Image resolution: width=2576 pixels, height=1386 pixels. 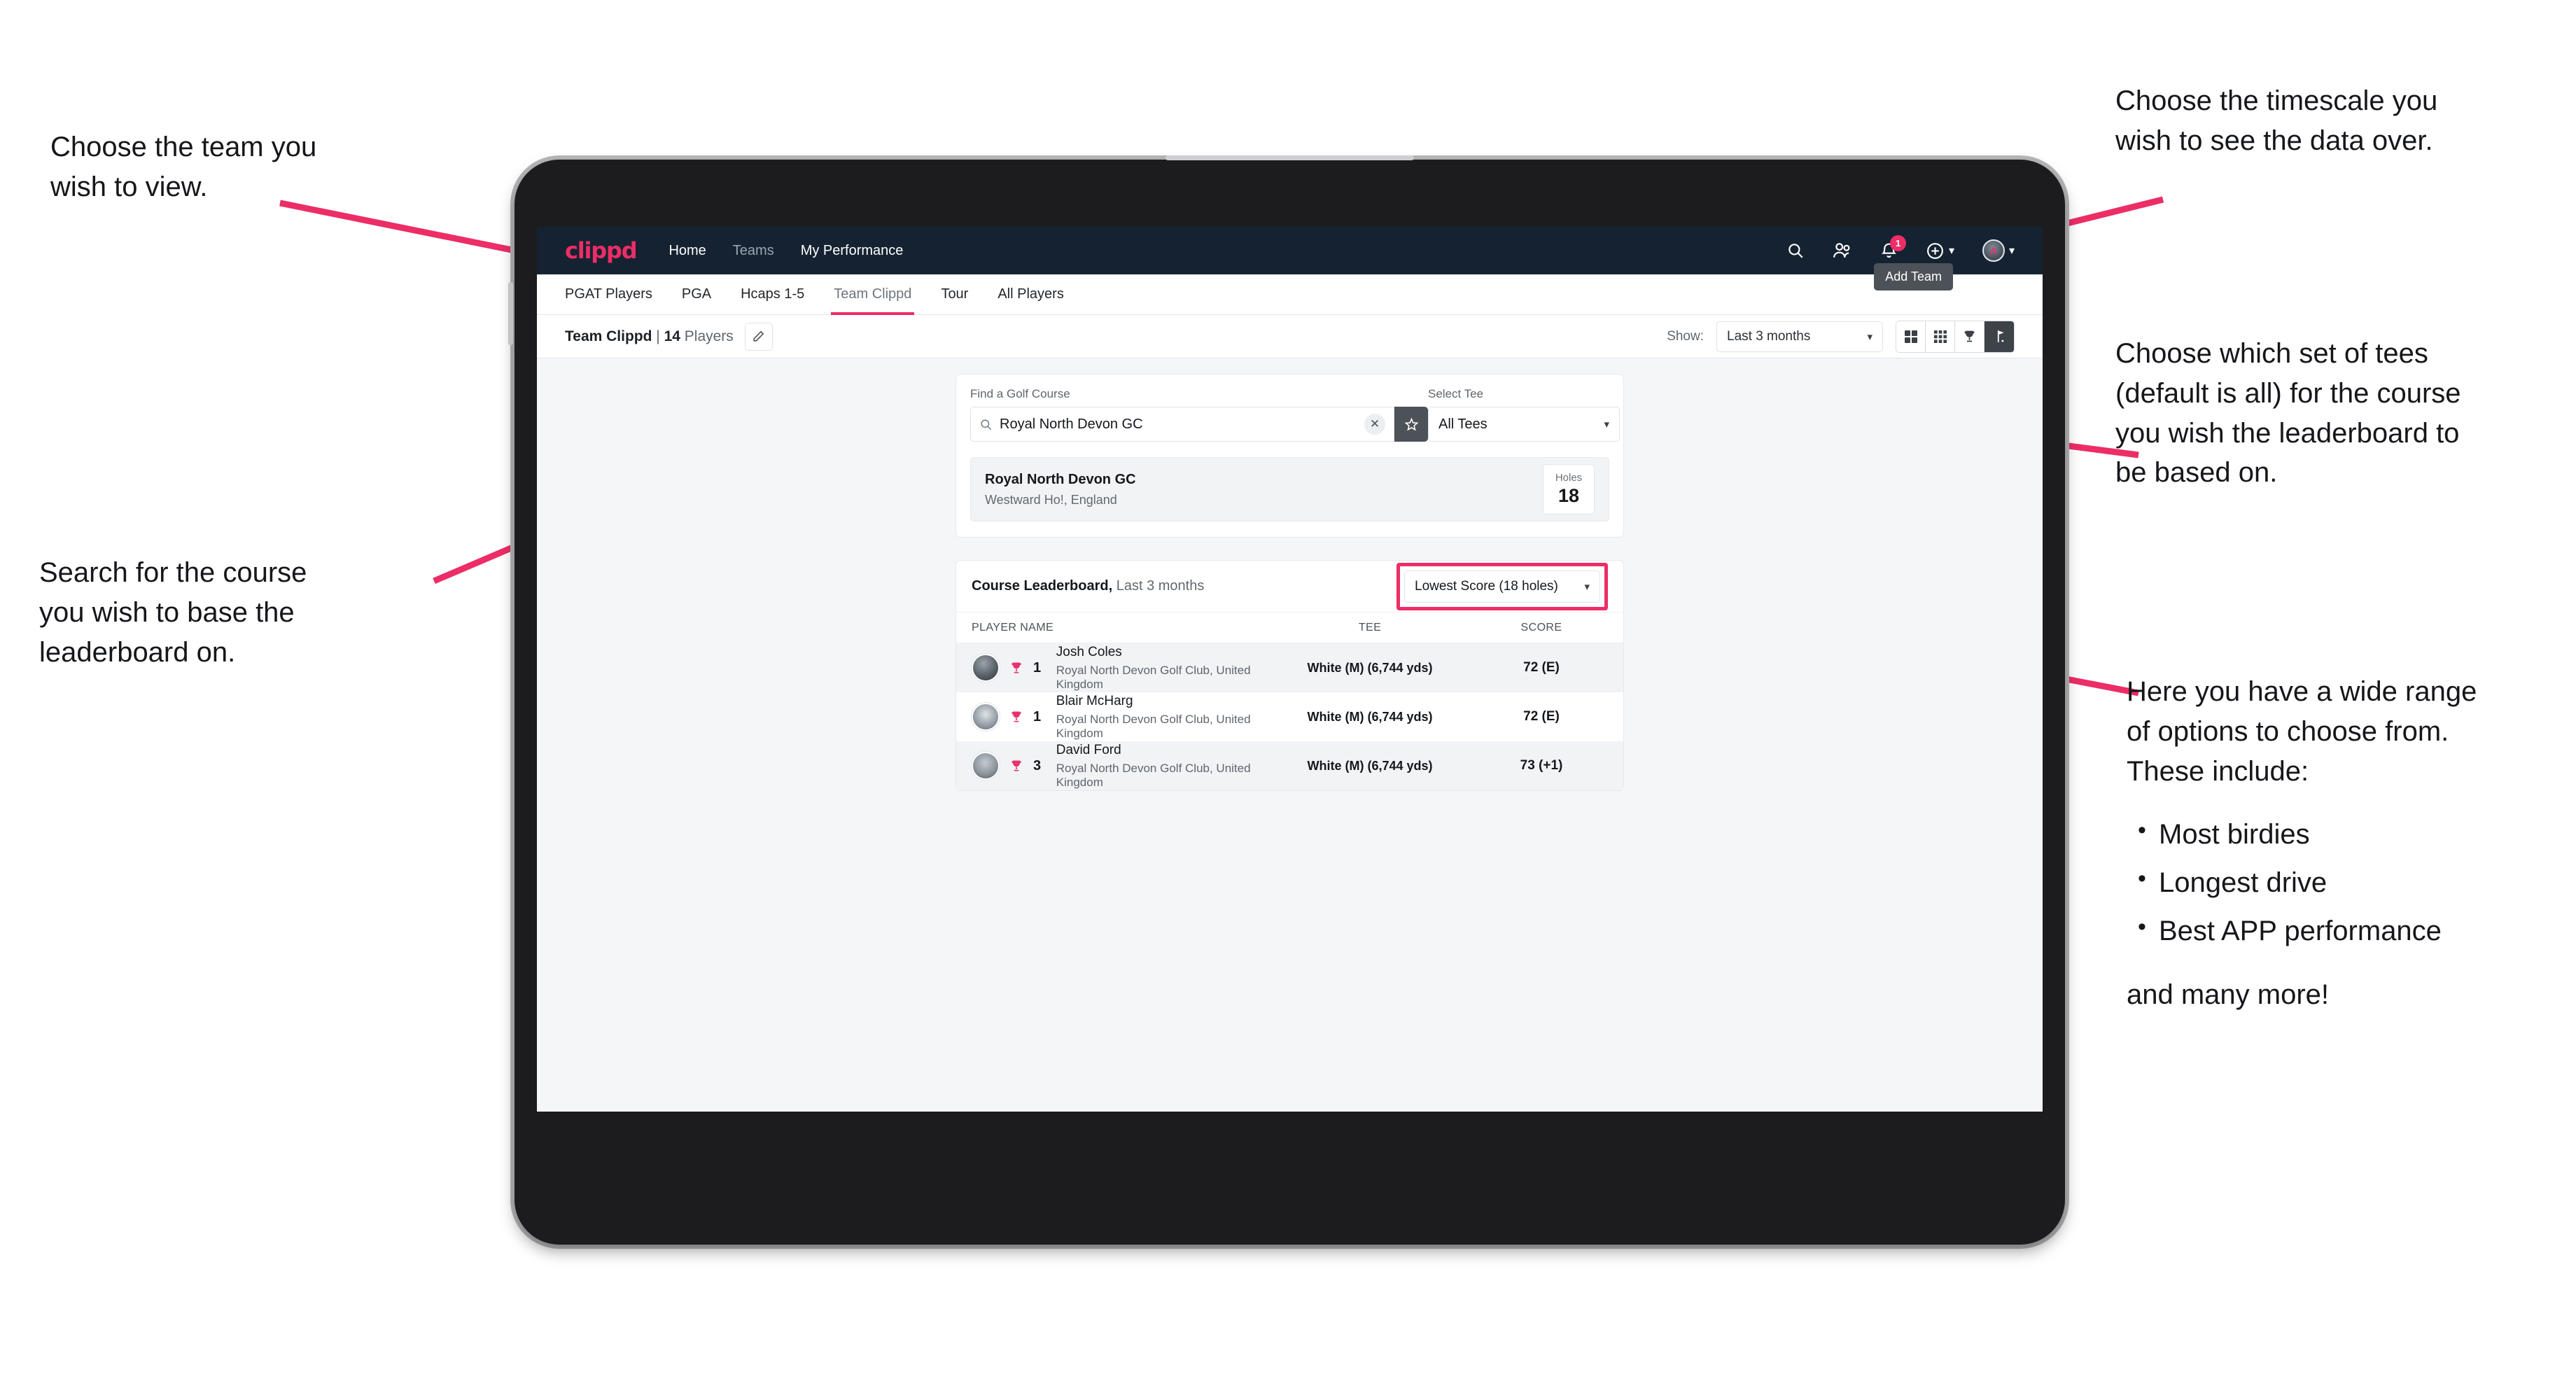 What do you see at coordinates (601, 250) in the screenshot?
I see `clippd-logo: clippd` at bounding box center [601, 250].